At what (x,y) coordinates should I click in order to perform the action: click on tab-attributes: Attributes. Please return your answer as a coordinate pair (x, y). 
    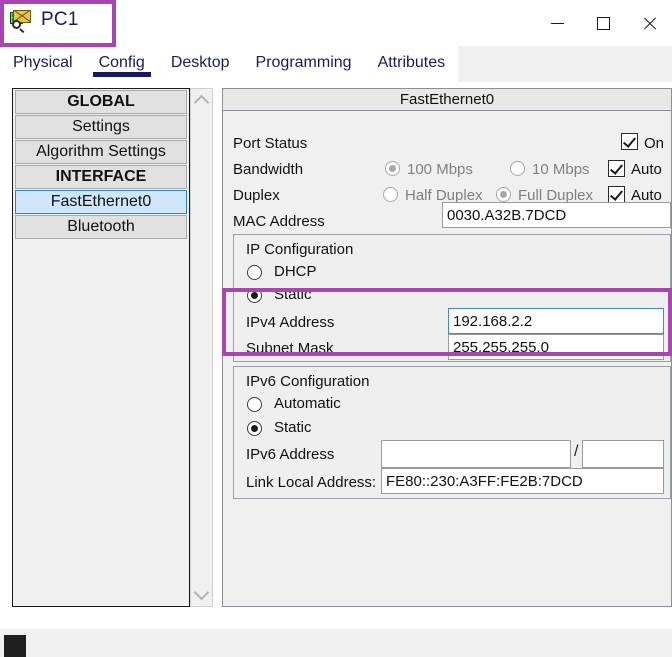
    Looking at the image, I should click on (411, 64).